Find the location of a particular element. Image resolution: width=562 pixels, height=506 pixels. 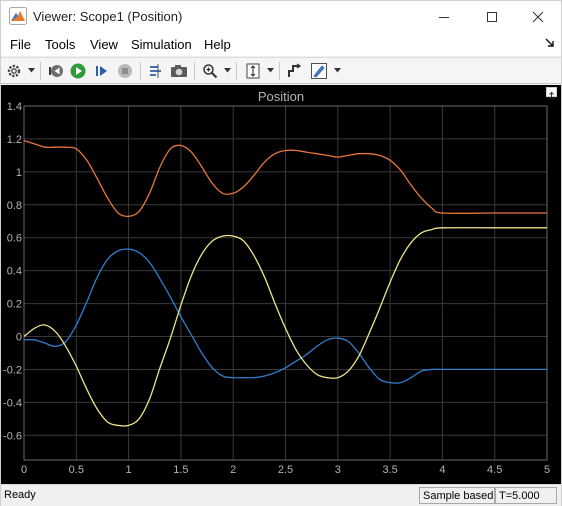

style-button is located at coordinates (319, 71).